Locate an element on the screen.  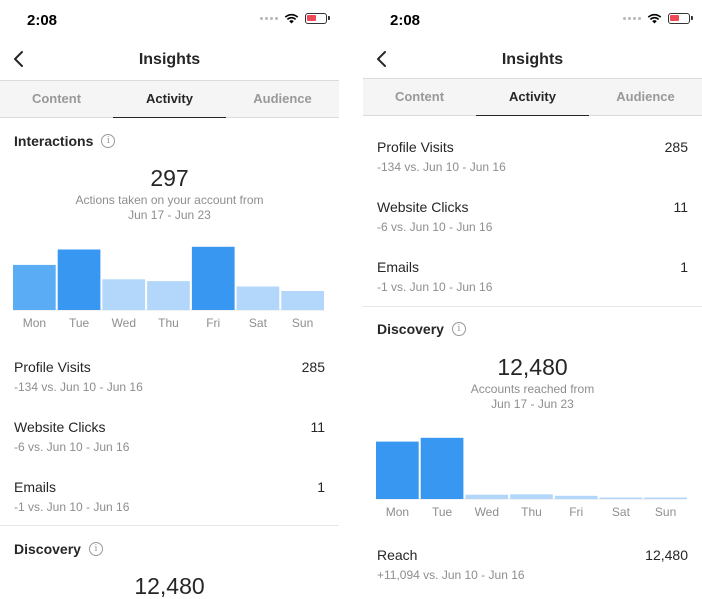
discovery-chart-svg: Mon Tue Wed Thu Fri Sat Sun is located at coordinates (531, 478).